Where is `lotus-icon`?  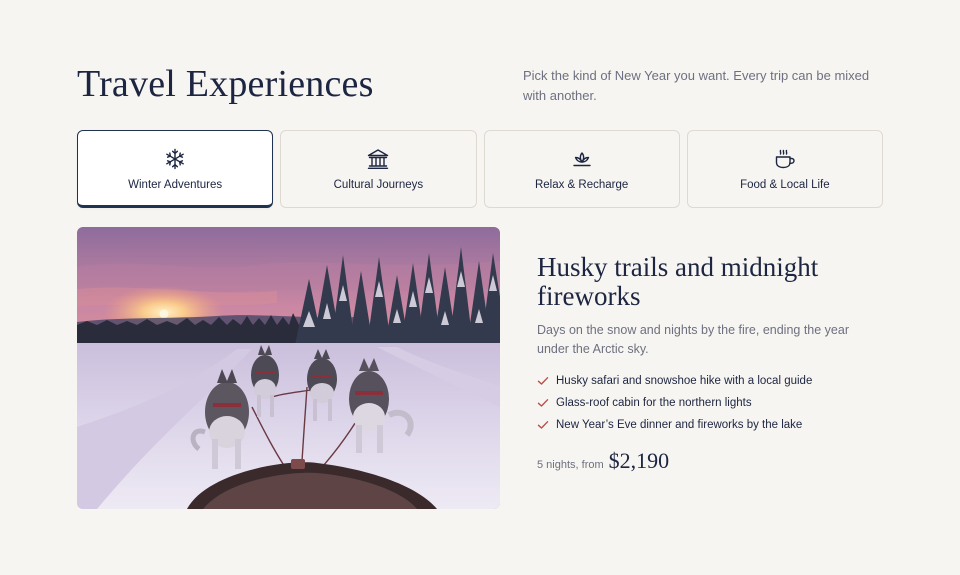 lotus-icon is located at coordinates (581, 159).